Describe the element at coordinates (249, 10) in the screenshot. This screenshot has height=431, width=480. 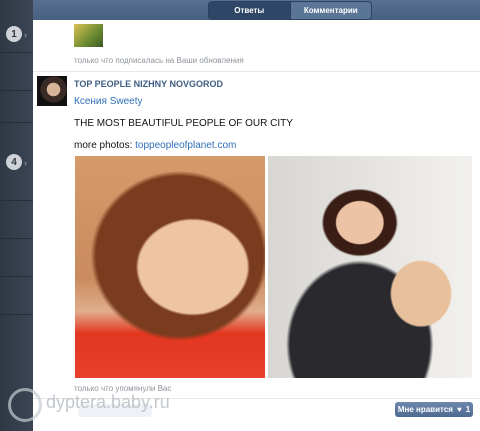
I see `tab-answers: Ответы` at that location.